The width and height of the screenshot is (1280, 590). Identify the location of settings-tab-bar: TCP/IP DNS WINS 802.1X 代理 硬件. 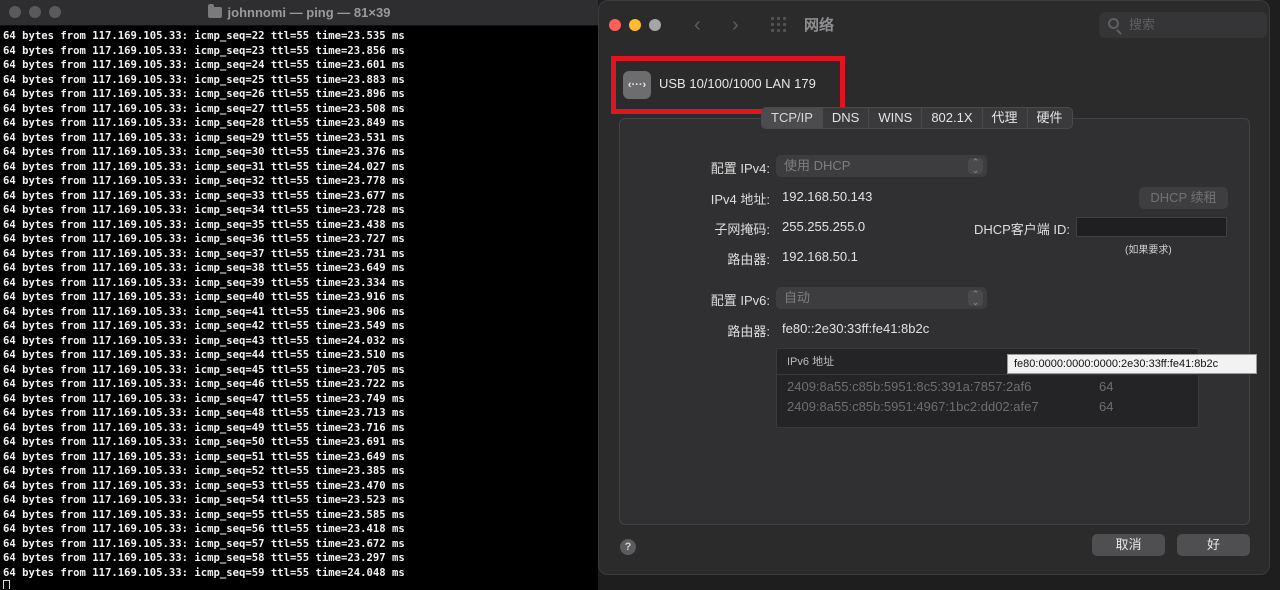
(917, 118).